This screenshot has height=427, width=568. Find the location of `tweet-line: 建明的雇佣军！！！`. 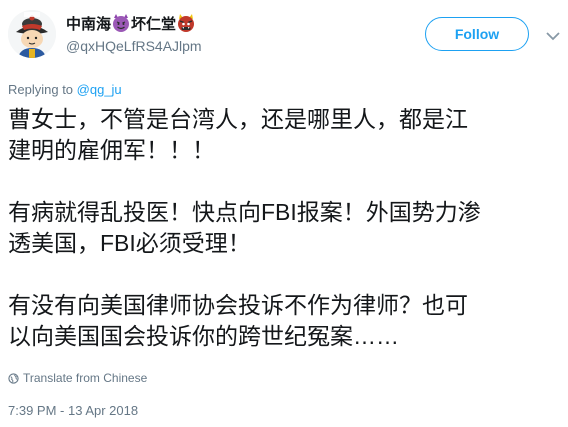

tweet-line: 建明的雇佣军！！！ is located at coordinates (111, 150).